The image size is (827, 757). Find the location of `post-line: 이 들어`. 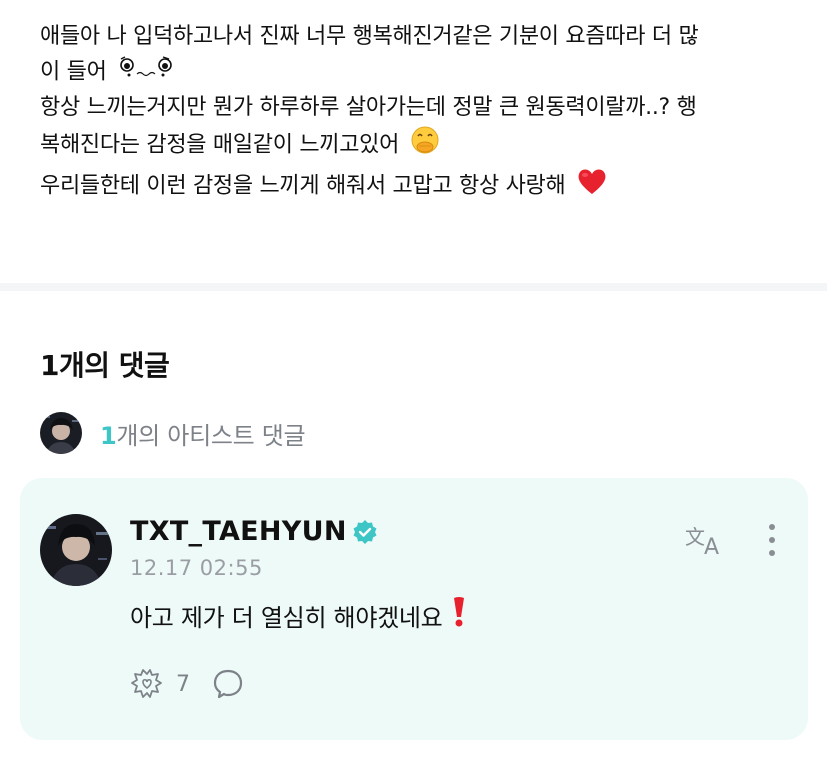

post-line: 이 들어 is located at coordinates (420, 72).